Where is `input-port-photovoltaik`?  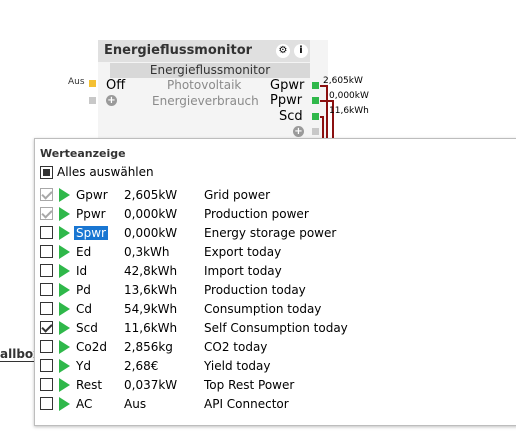
input-port-photovoltaik is located at coordinates (92, 83).